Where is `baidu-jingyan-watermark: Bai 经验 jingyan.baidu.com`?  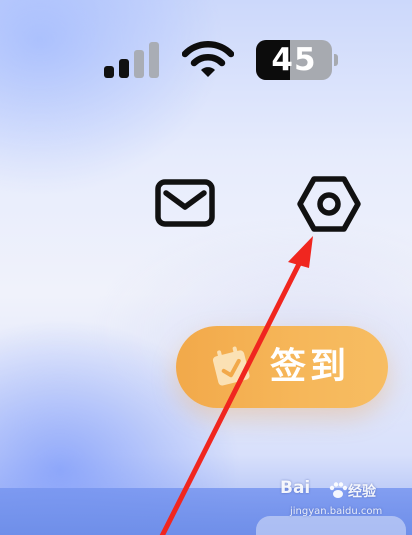
baidu-jingyan-watermark: Bai 经验 jingyan.baidu.com is located at coordinates (342, 503).